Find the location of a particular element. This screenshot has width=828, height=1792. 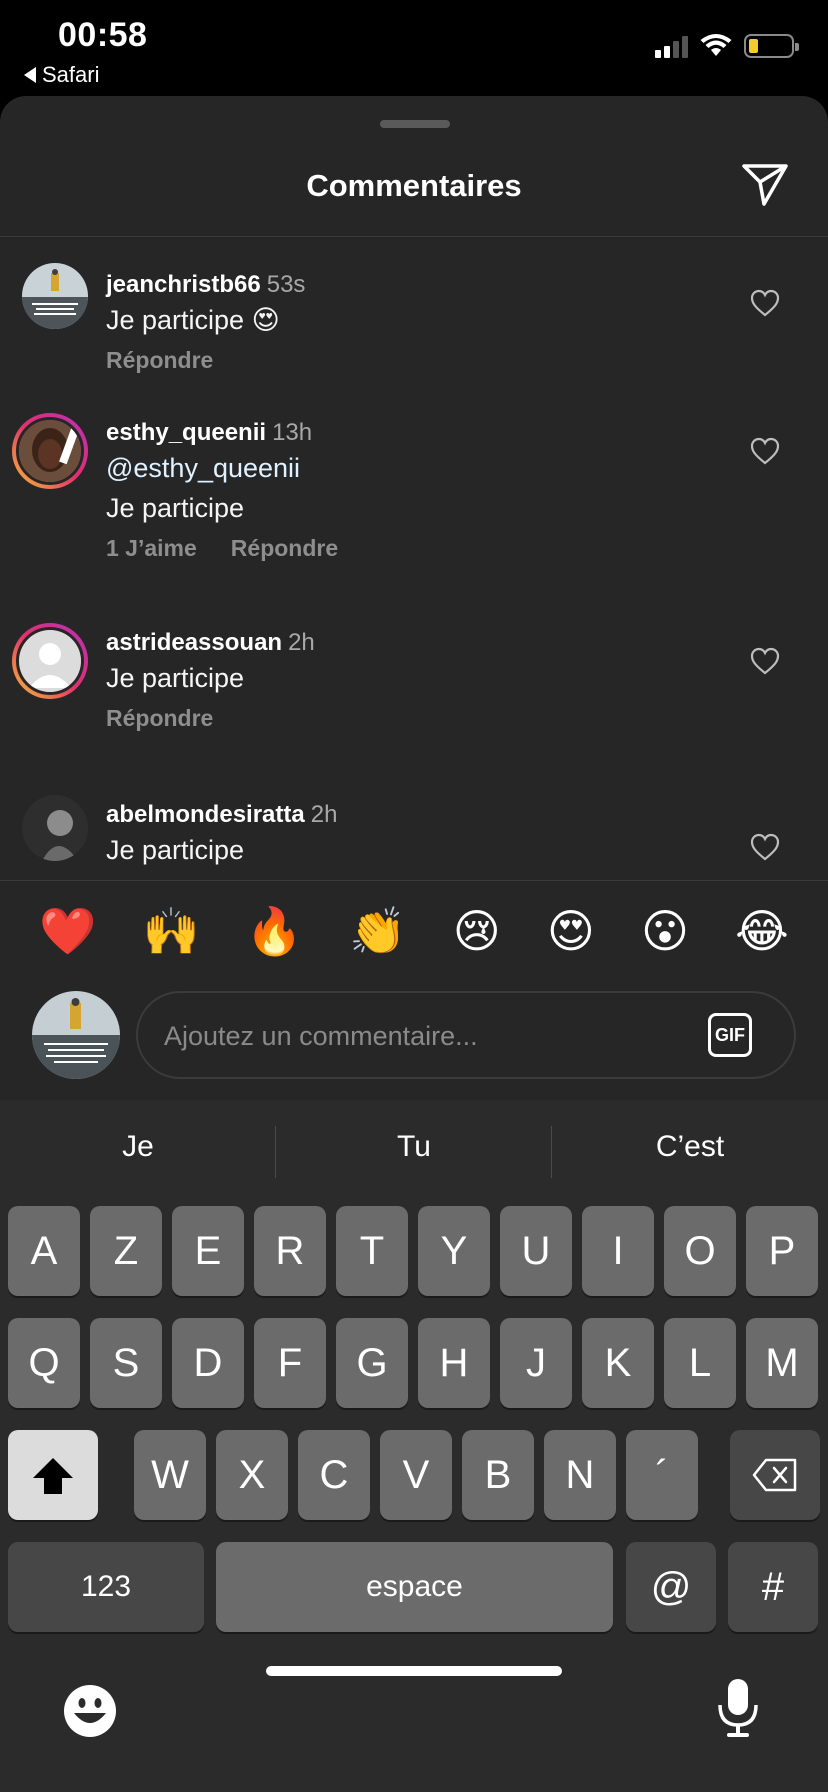

key-j: J is located at coordinates (536, 1363).